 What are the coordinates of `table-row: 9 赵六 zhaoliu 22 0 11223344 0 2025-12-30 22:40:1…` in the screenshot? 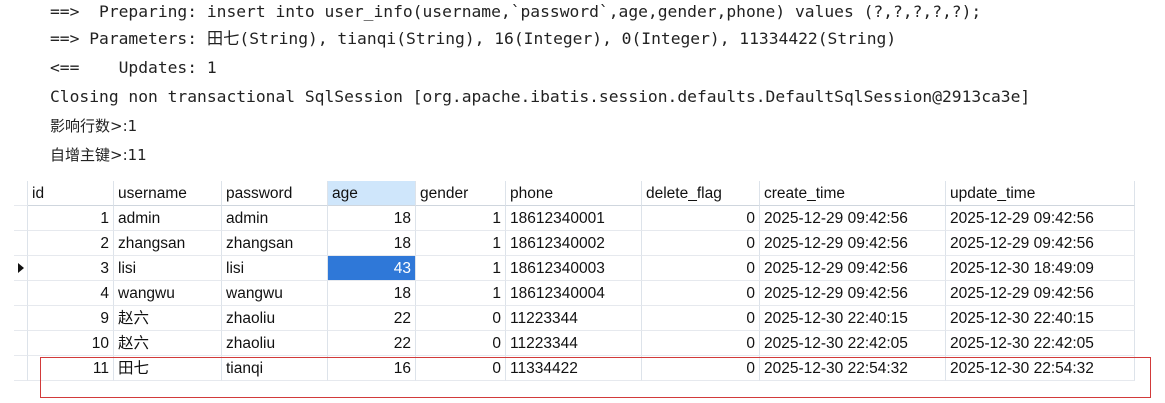 It's located at (574, 318).